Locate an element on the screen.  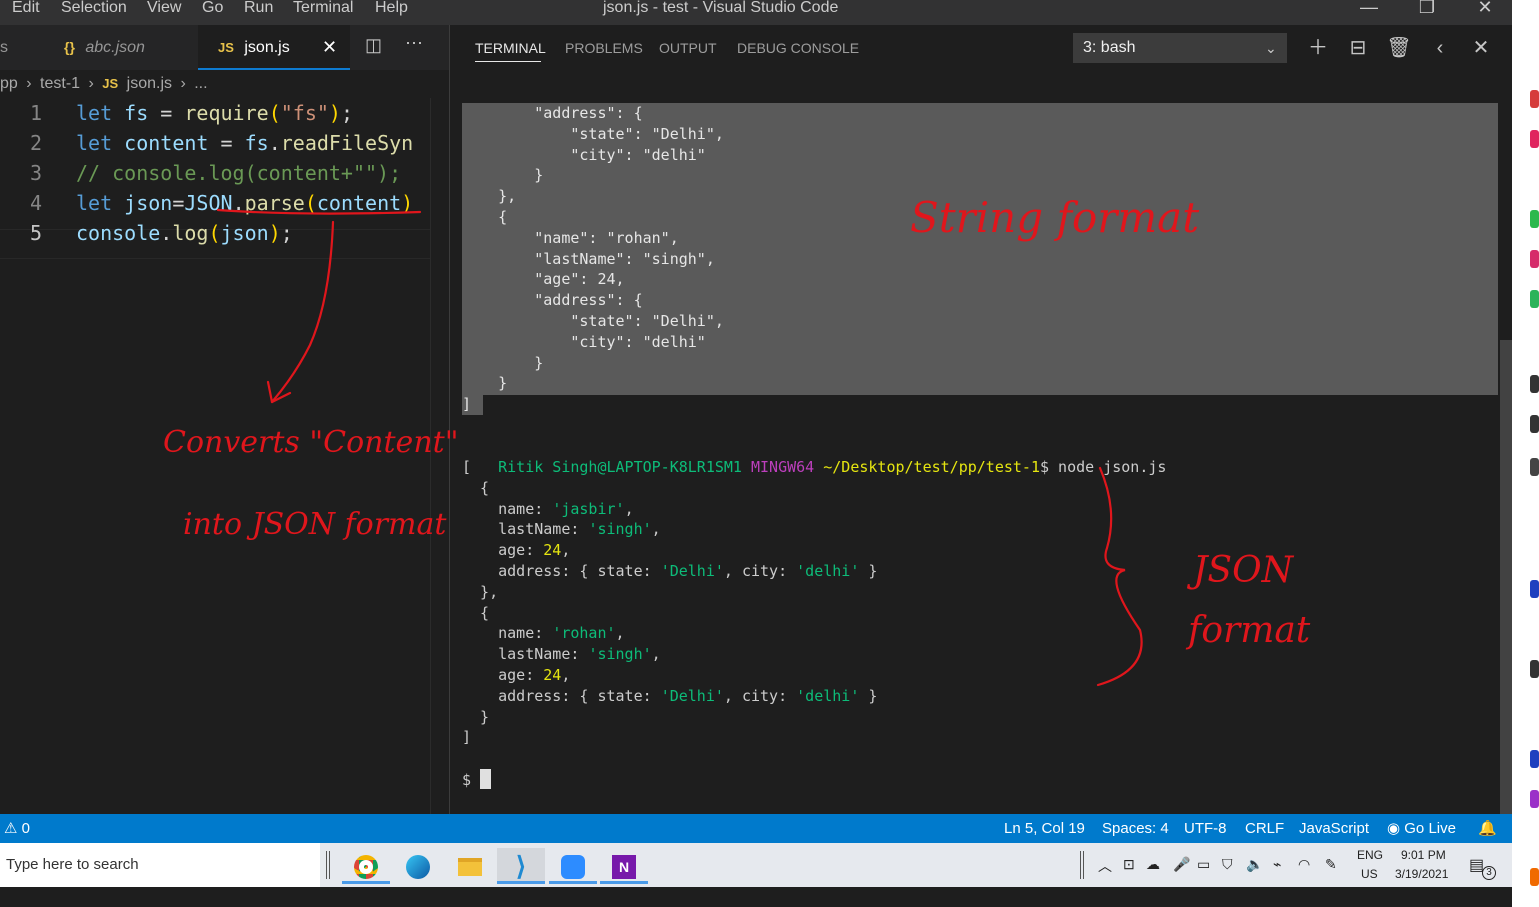
language-mode: JavaScript is located at coordinates (1334, 828).